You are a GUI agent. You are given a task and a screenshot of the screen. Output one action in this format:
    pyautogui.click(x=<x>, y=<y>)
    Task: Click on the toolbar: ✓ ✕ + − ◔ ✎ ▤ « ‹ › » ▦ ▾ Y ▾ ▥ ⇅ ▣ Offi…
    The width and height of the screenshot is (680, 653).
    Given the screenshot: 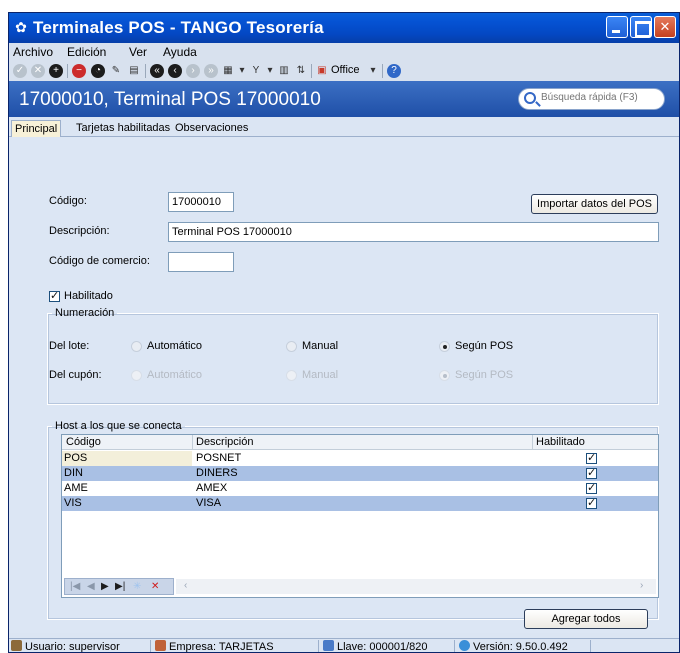 What is the action you would take?
    pyautogui.click(x=344, y=71)
    